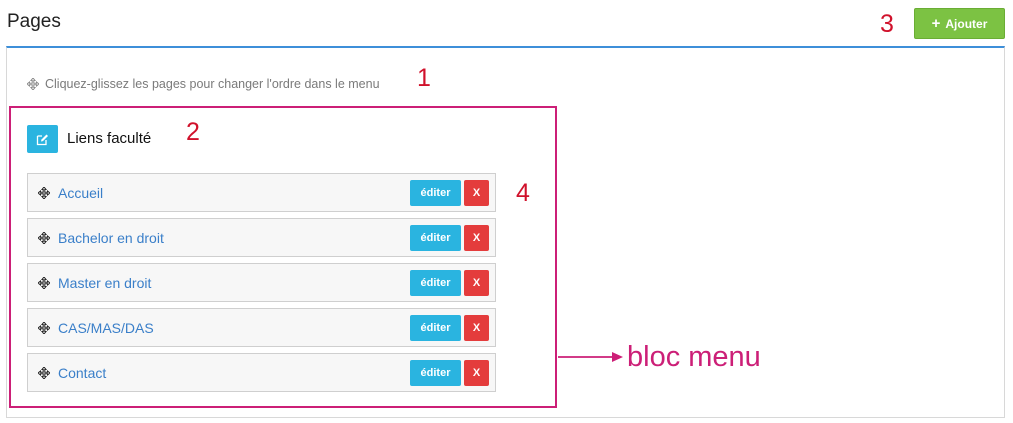 The height and width of the screenshot is (423, 1013). What do you see at coordinates (523, 193) in the screenshot?
I see `annotation-number-4: 4` at bounding box center [523, 193].